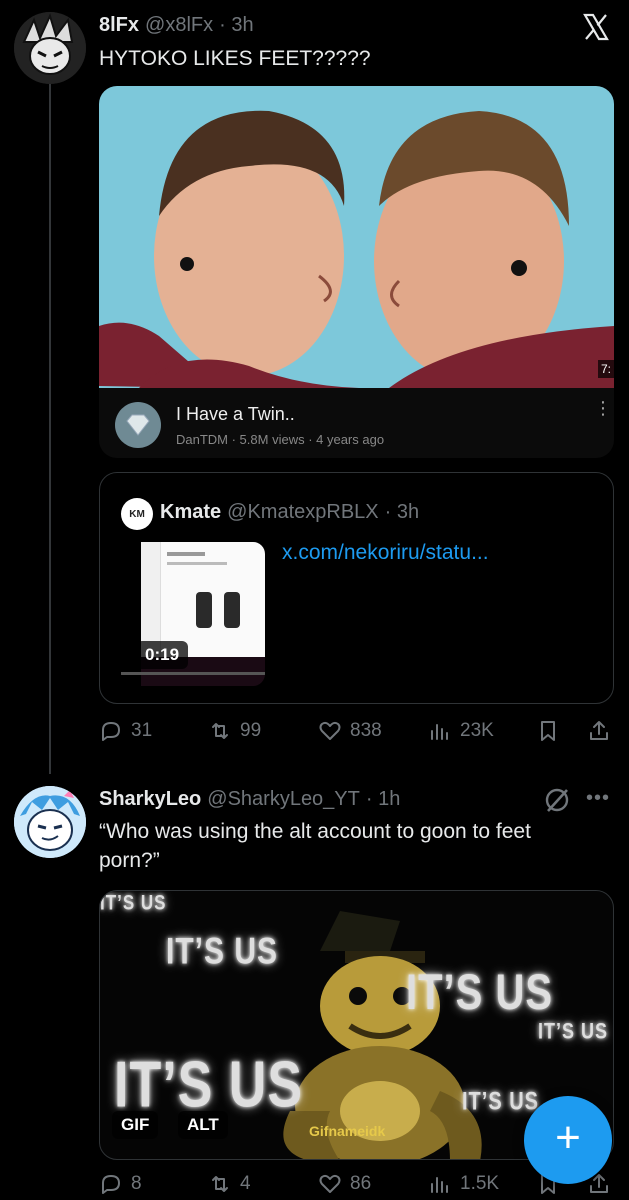  What do you see at coordinates (280, 439) in the screenshot?
I see `video-meta: DanTDM · 5.8M views · 4 years ago` at bounding box center [280, 439].